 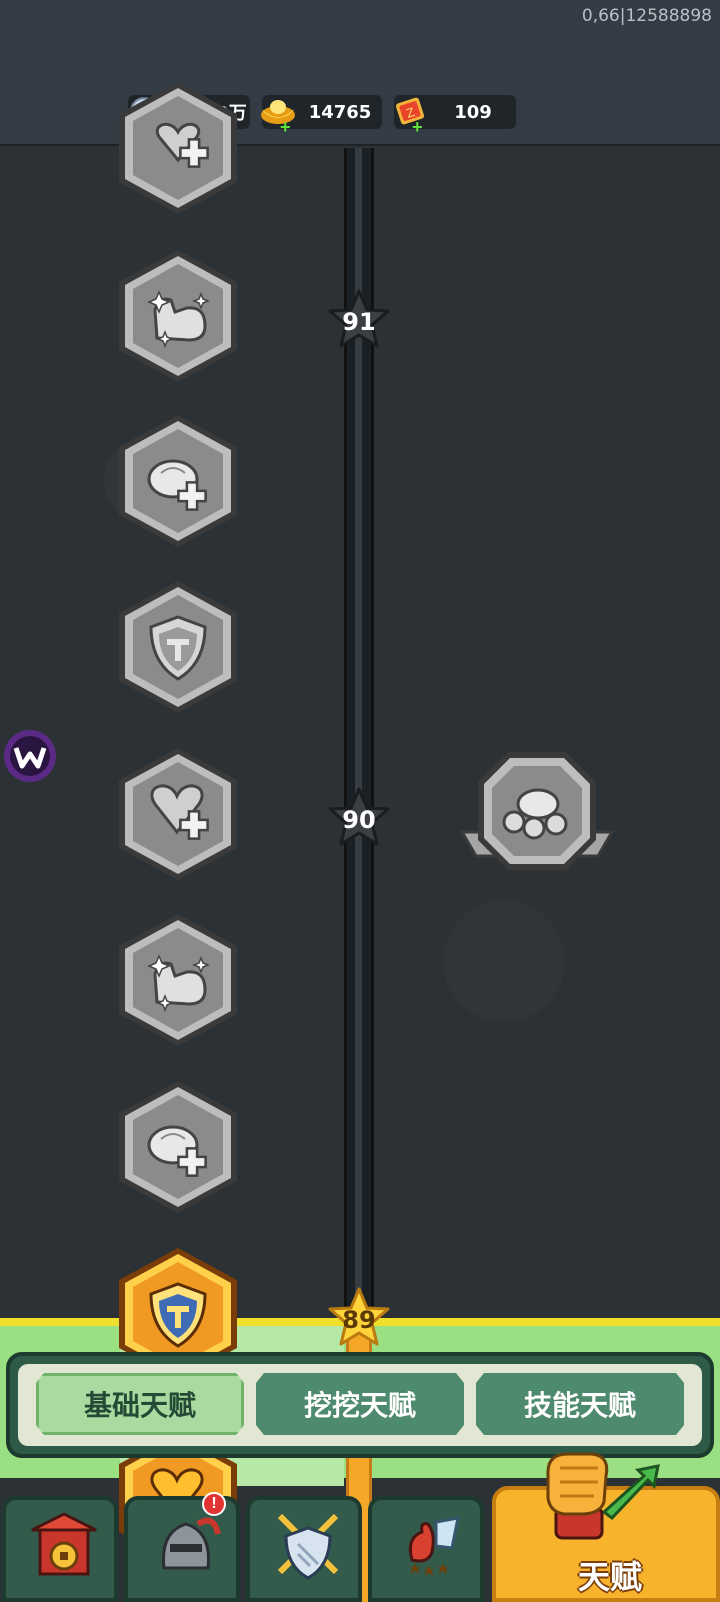 I want to click on floating-assistant-button, so click(x=30, y=756).